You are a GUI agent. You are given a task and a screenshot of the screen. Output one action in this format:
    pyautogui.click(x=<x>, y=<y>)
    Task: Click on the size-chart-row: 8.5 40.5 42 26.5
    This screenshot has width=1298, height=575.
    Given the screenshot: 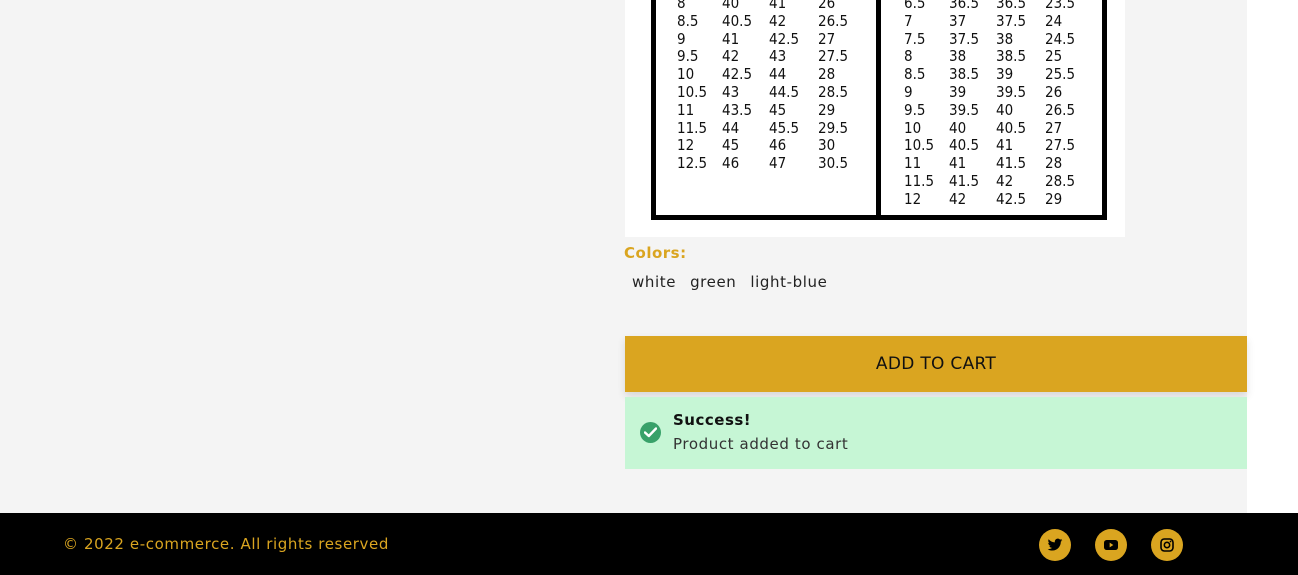 What is the action you would take?
    pyautogui.click(x=763, y=21)
    